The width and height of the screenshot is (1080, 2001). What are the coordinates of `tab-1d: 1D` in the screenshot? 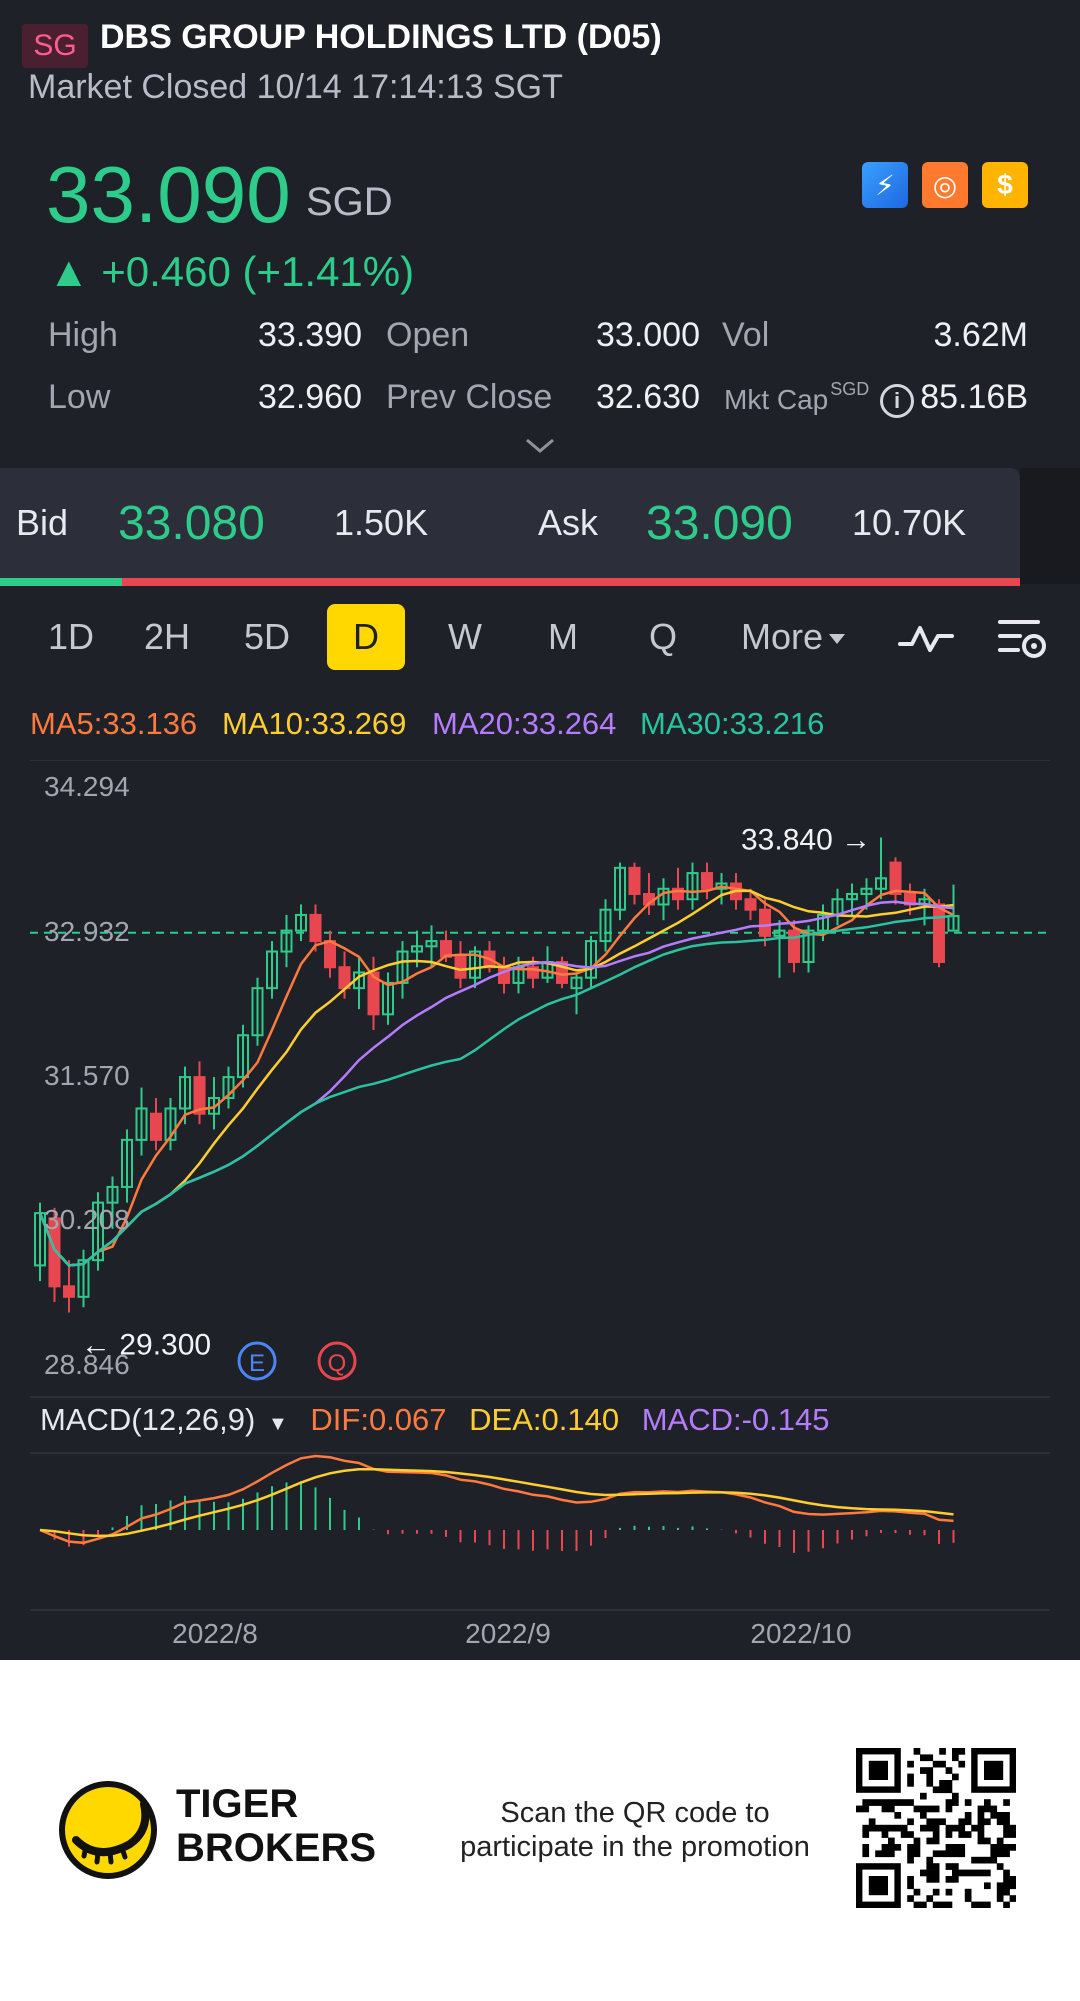 It's located at (71, 637).